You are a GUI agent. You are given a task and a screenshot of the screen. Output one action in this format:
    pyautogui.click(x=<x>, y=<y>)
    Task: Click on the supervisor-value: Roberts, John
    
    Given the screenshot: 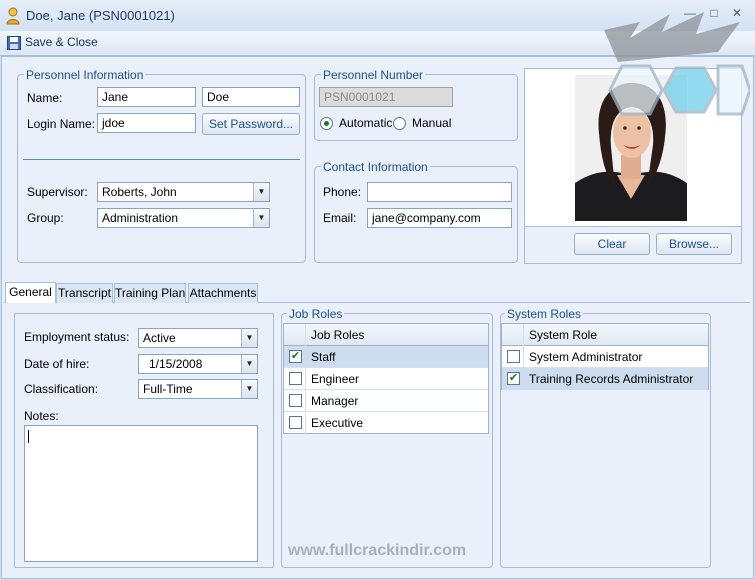 What is the action you would take?
    pyautogui.click(x=139, y=192)
    